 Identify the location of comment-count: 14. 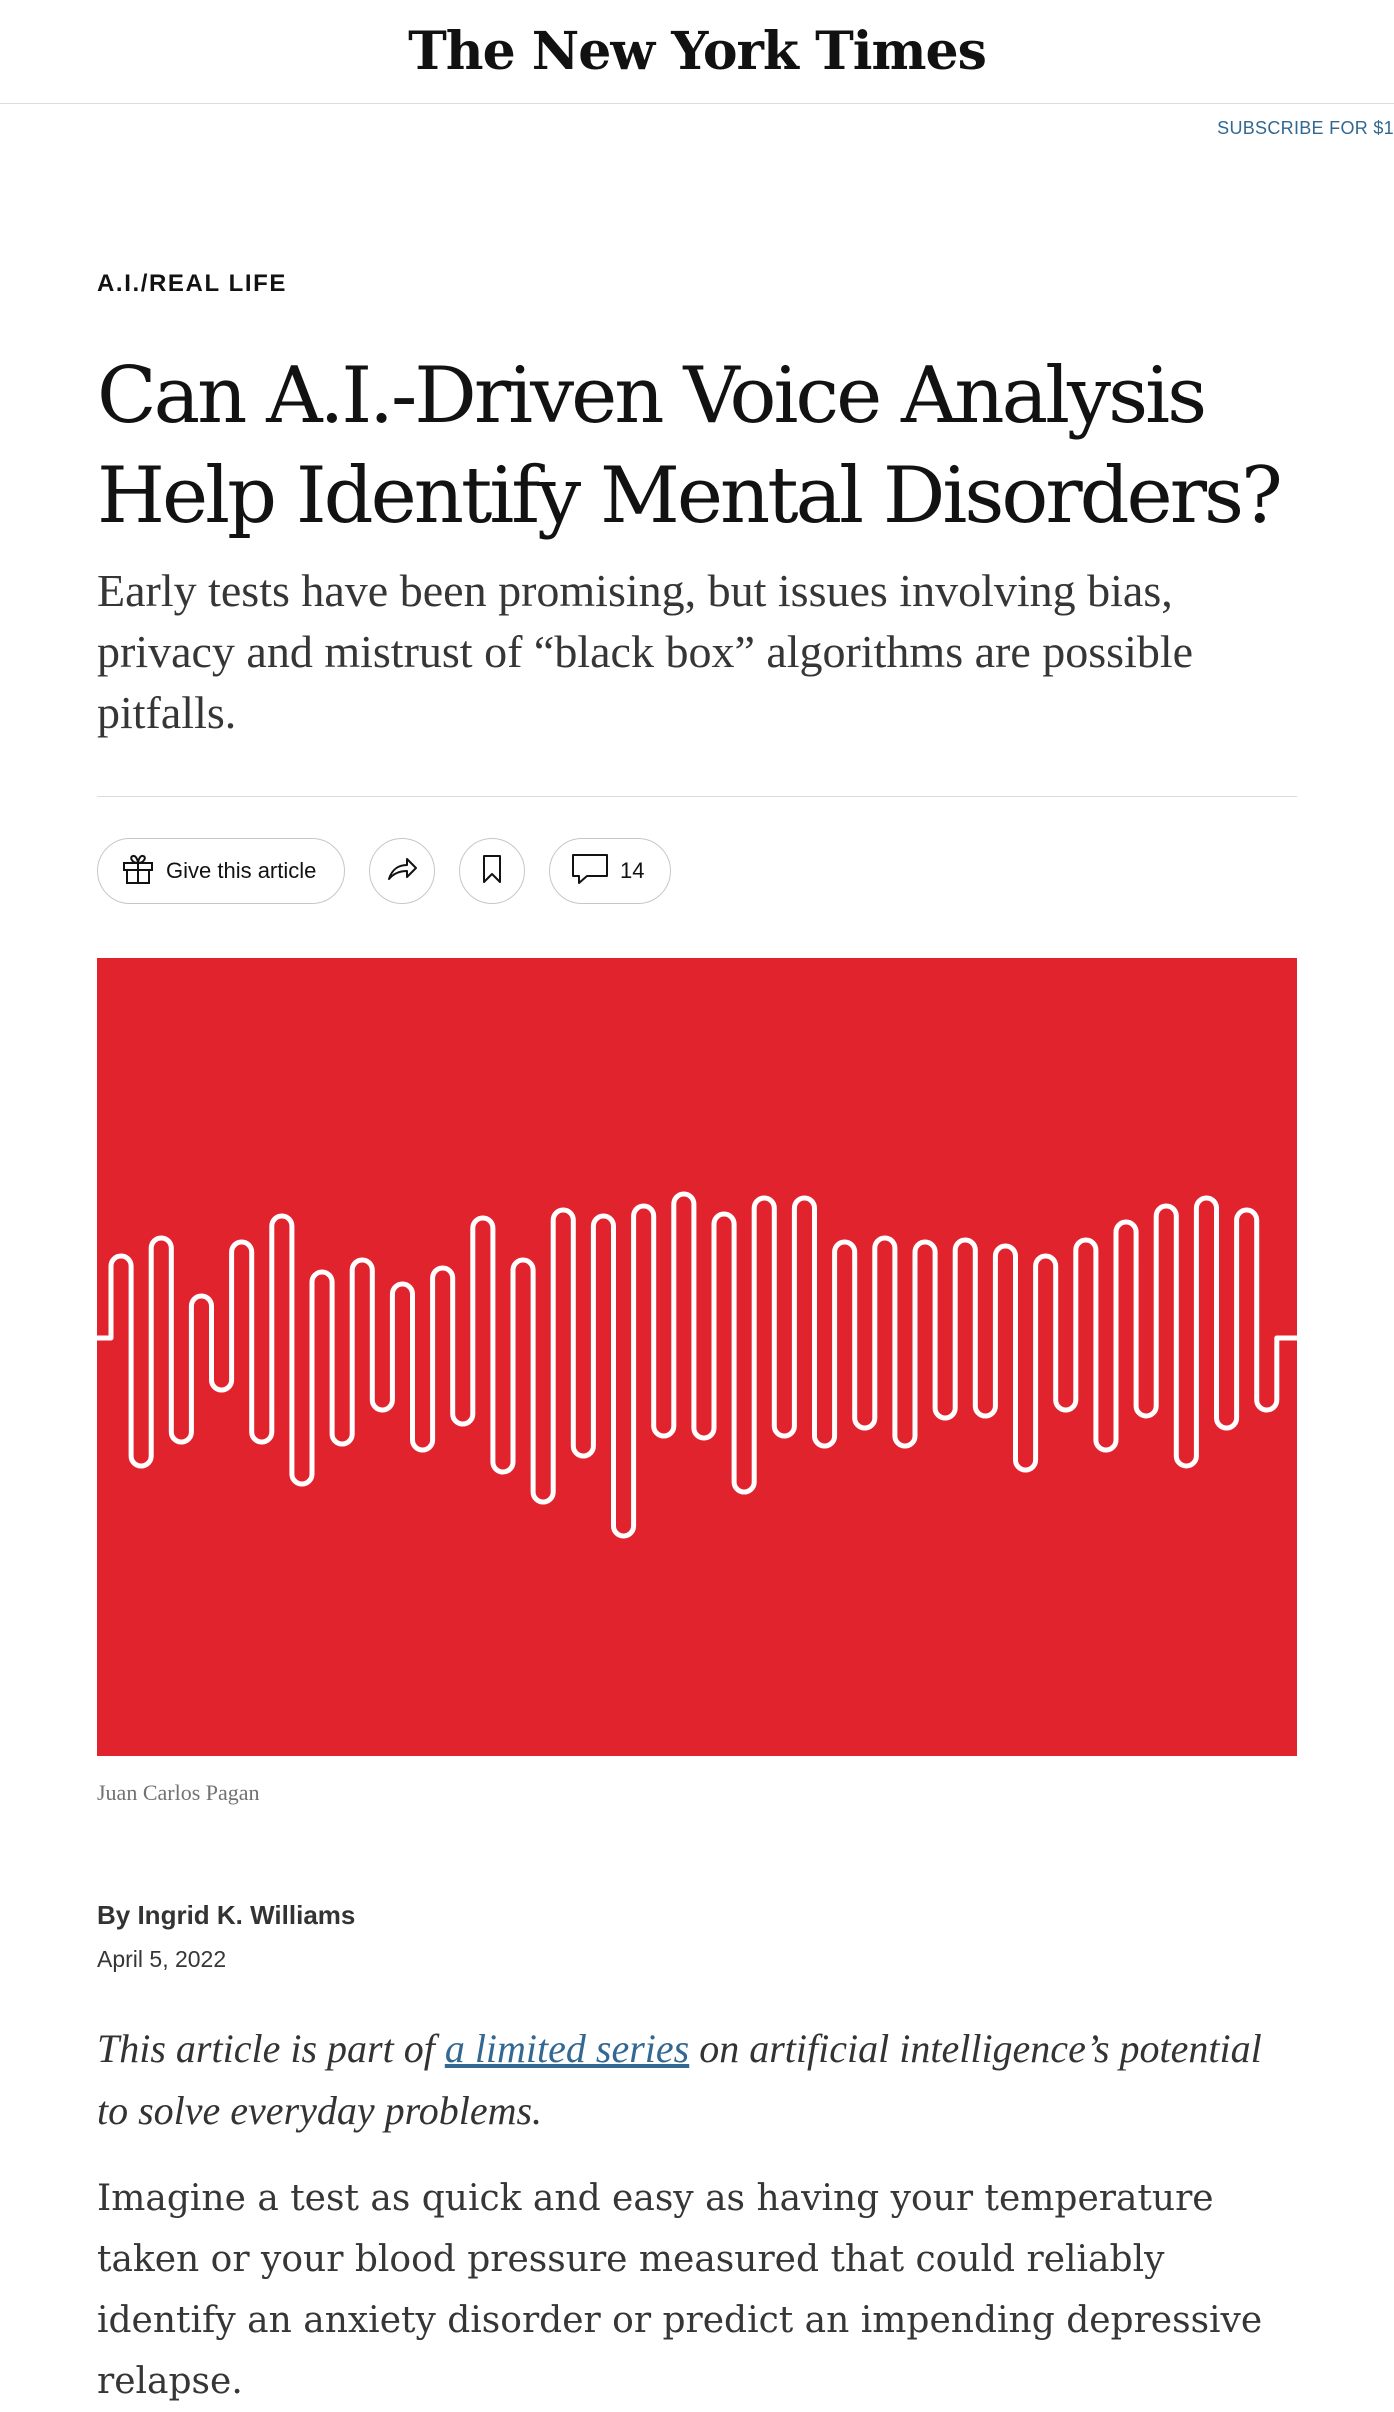
(632, 870).